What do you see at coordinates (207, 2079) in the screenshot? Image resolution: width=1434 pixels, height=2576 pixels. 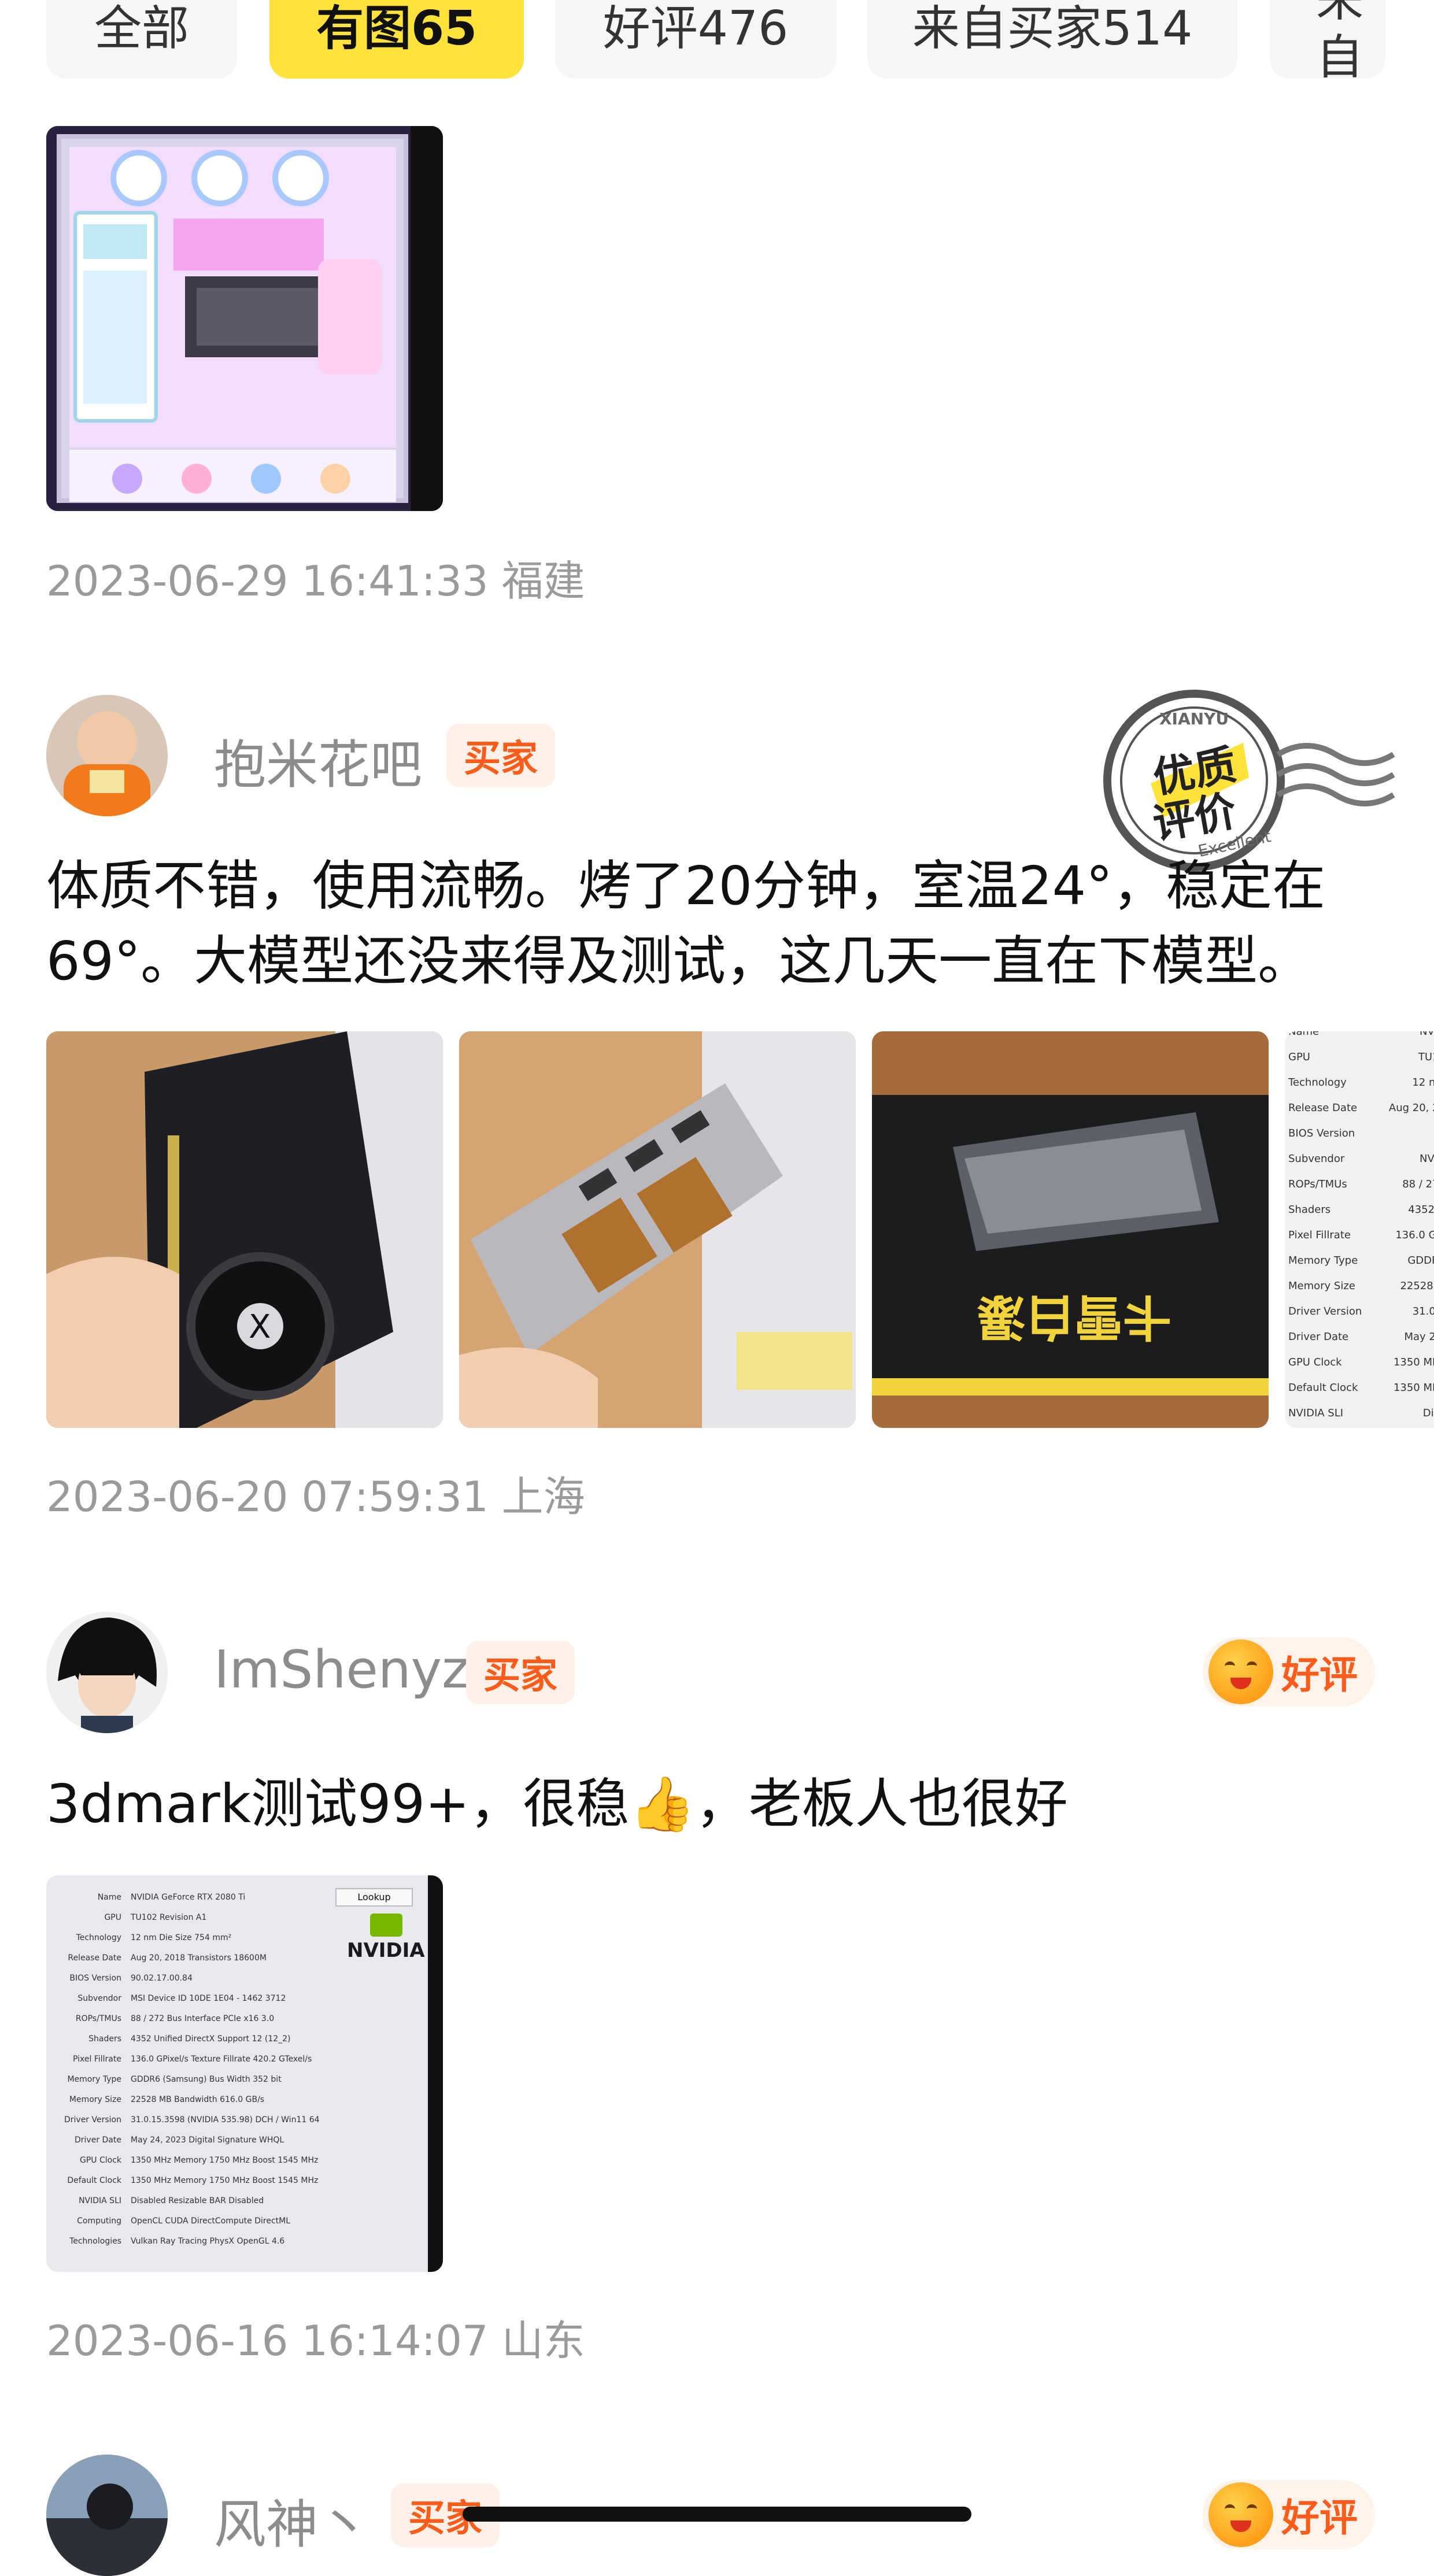 I see `gpuz-value: GDDR6 (Samsung) Bus Width 352 bit` at bounding box center [207, 2079].